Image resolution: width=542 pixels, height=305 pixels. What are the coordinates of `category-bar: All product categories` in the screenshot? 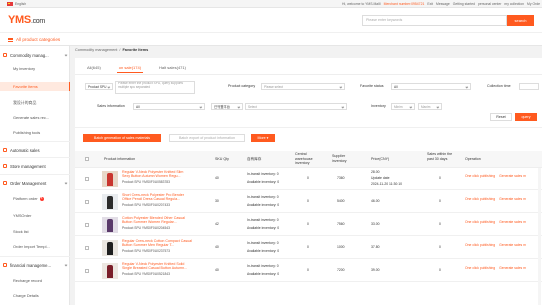 It's located at (271, 39).